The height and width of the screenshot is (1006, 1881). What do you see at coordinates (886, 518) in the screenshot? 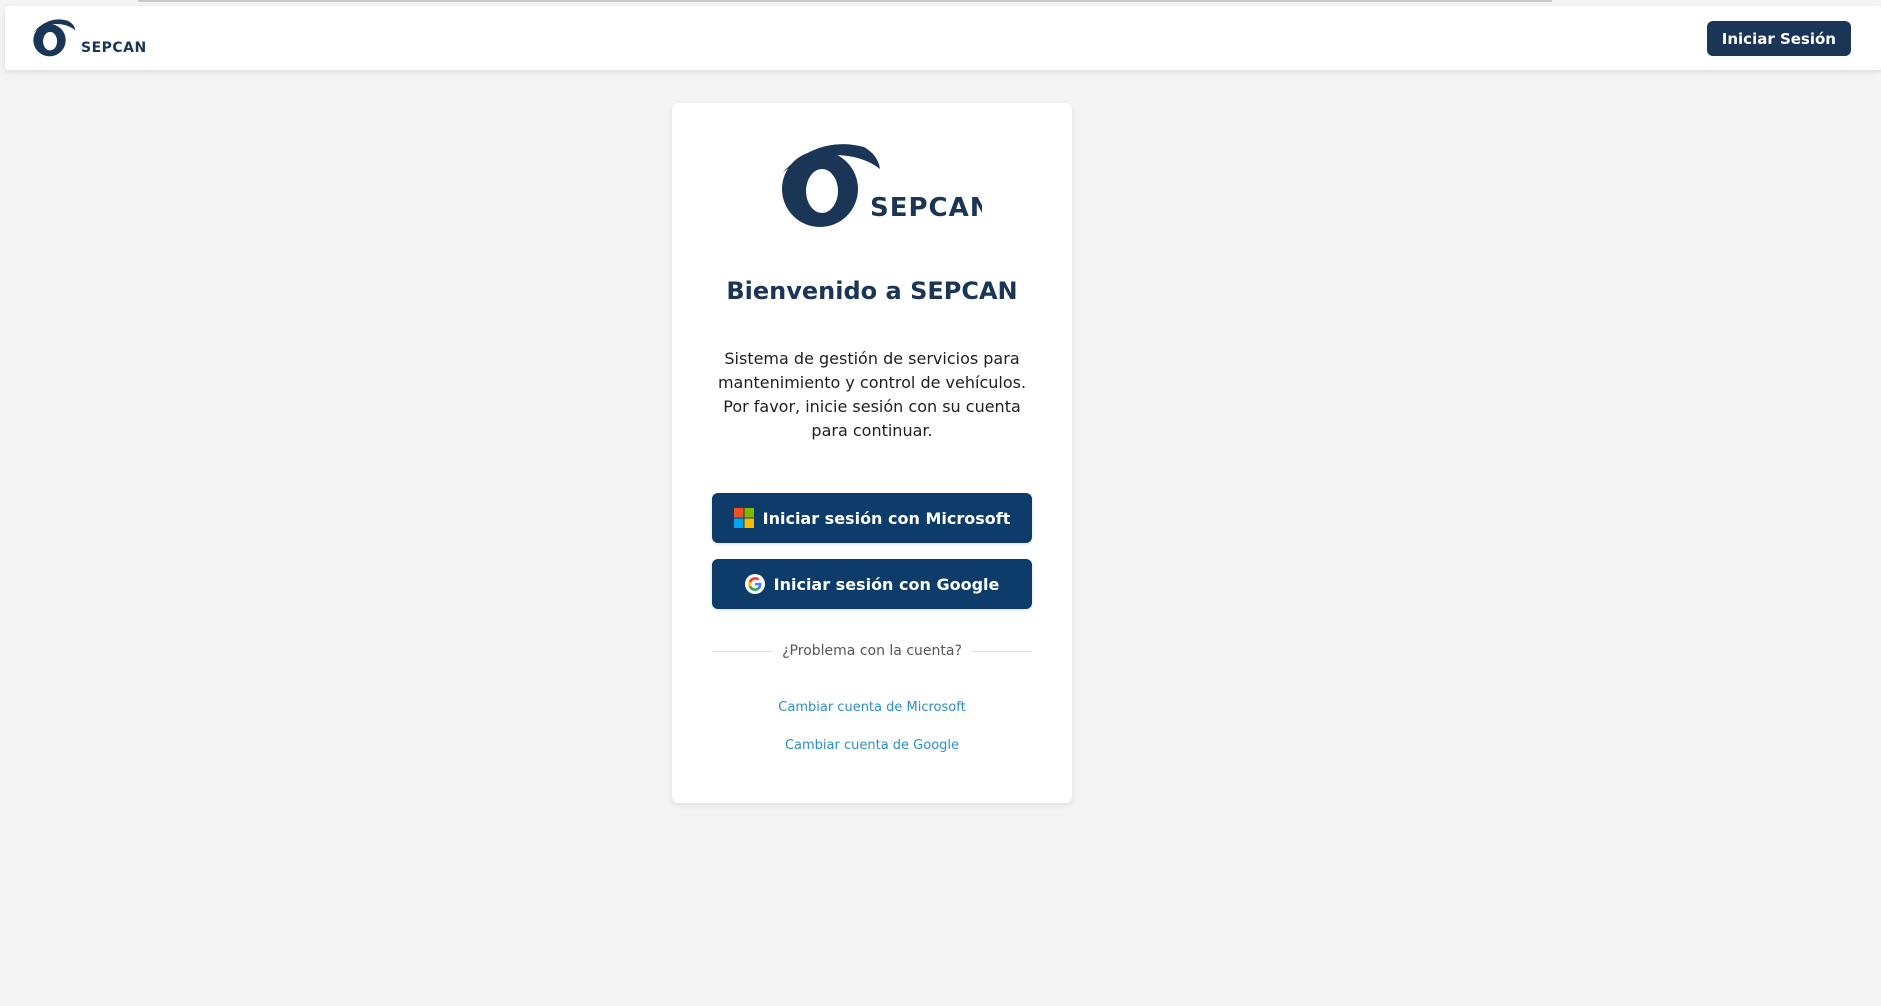
I see `microsoft-login-label: Iniciar sesión con Microsoft` at bounding box center [886, 518].